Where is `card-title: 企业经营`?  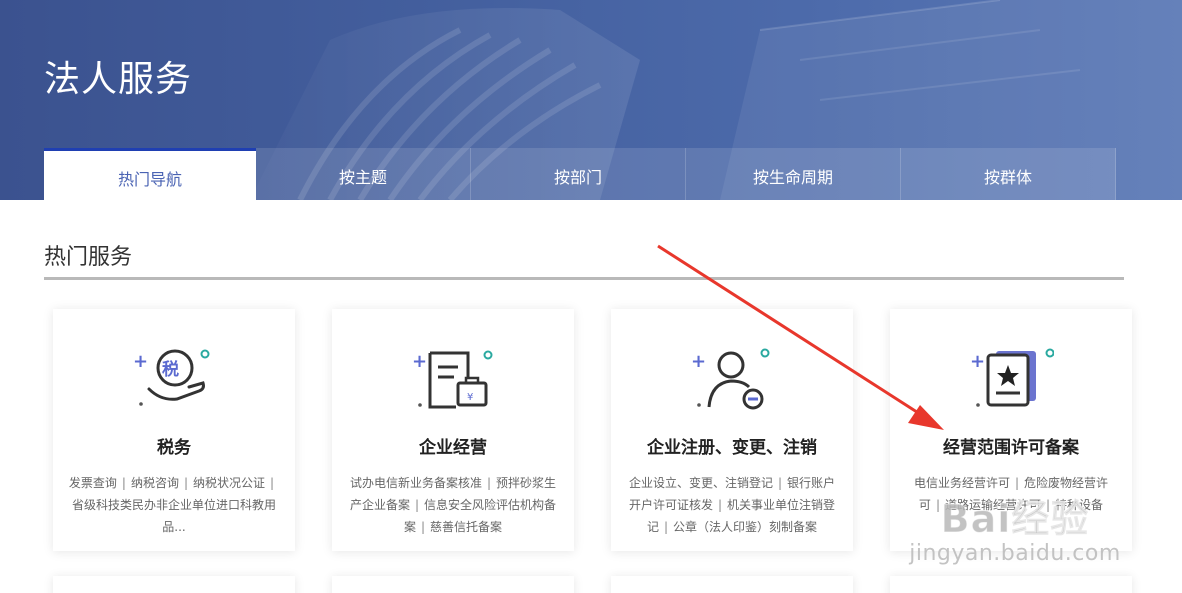
card-title: 企业经营 is located at coordinates (453, 448).